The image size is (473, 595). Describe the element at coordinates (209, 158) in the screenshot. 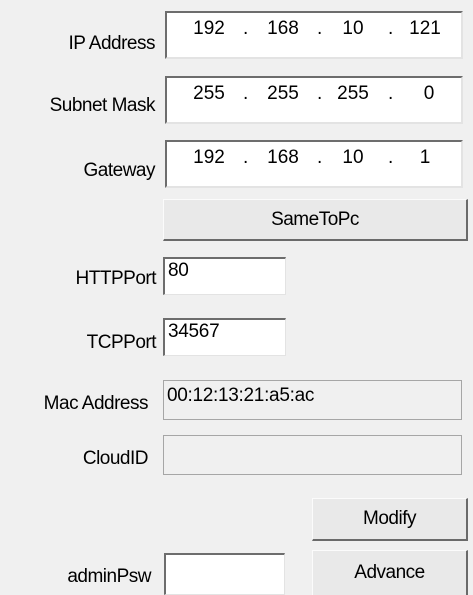

I see `gateway-octet-1: 192` at that location.